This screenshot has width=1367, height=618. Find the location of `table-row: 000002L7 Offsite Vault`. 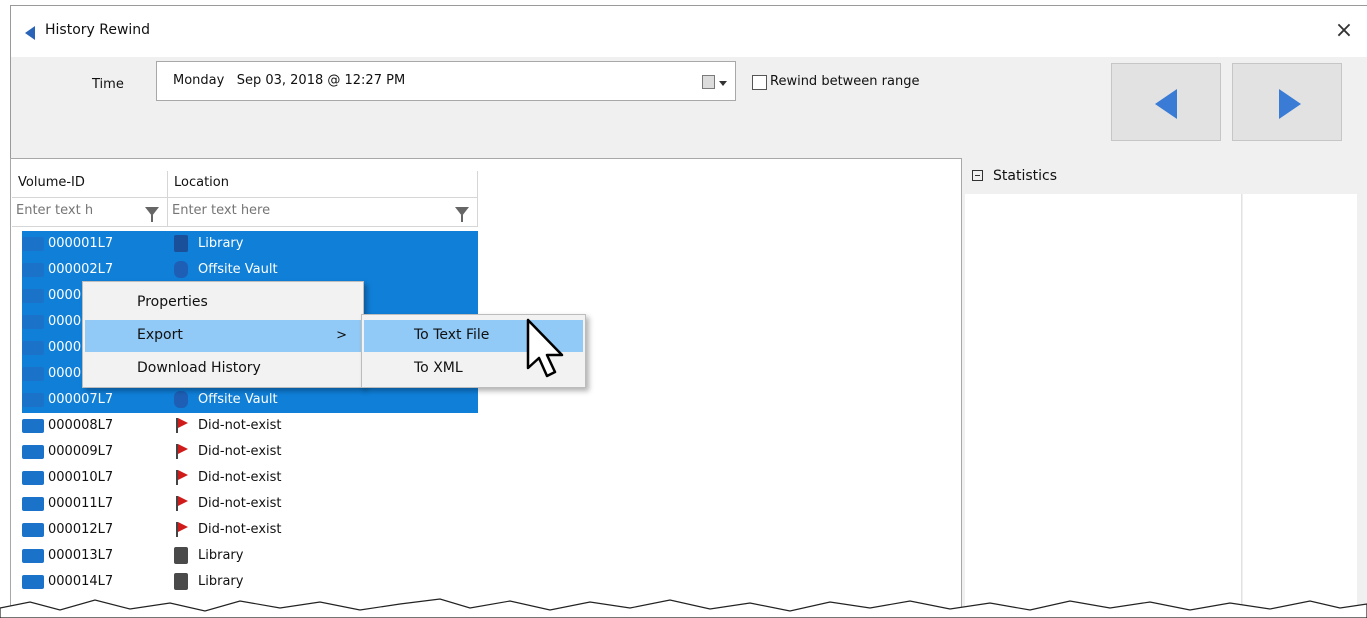

table-row: 000002L7 Offsite Vault is located at coordinates (245, 270).